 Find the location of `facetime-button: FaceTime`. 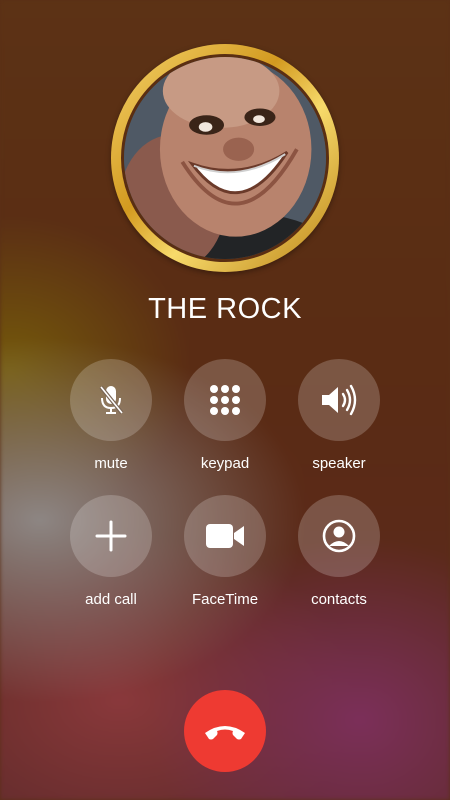

facetime-button: FaceTime is located at coordinates (225, 552).